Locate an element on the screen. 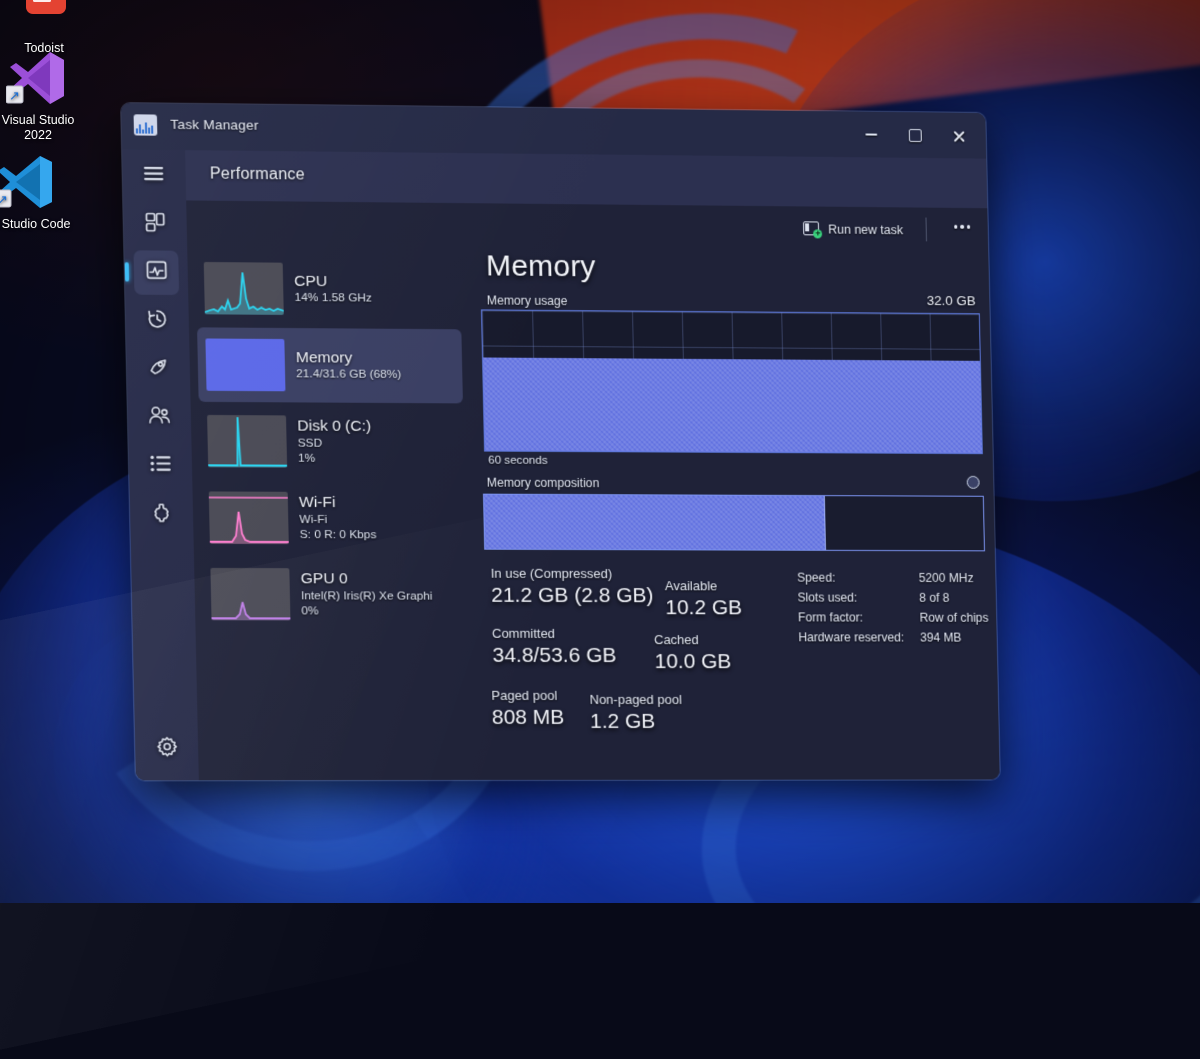 The width and height of the screenshot is (1200, 1059). spec-label-speed: Speed: is located at coordinates (850, 578).